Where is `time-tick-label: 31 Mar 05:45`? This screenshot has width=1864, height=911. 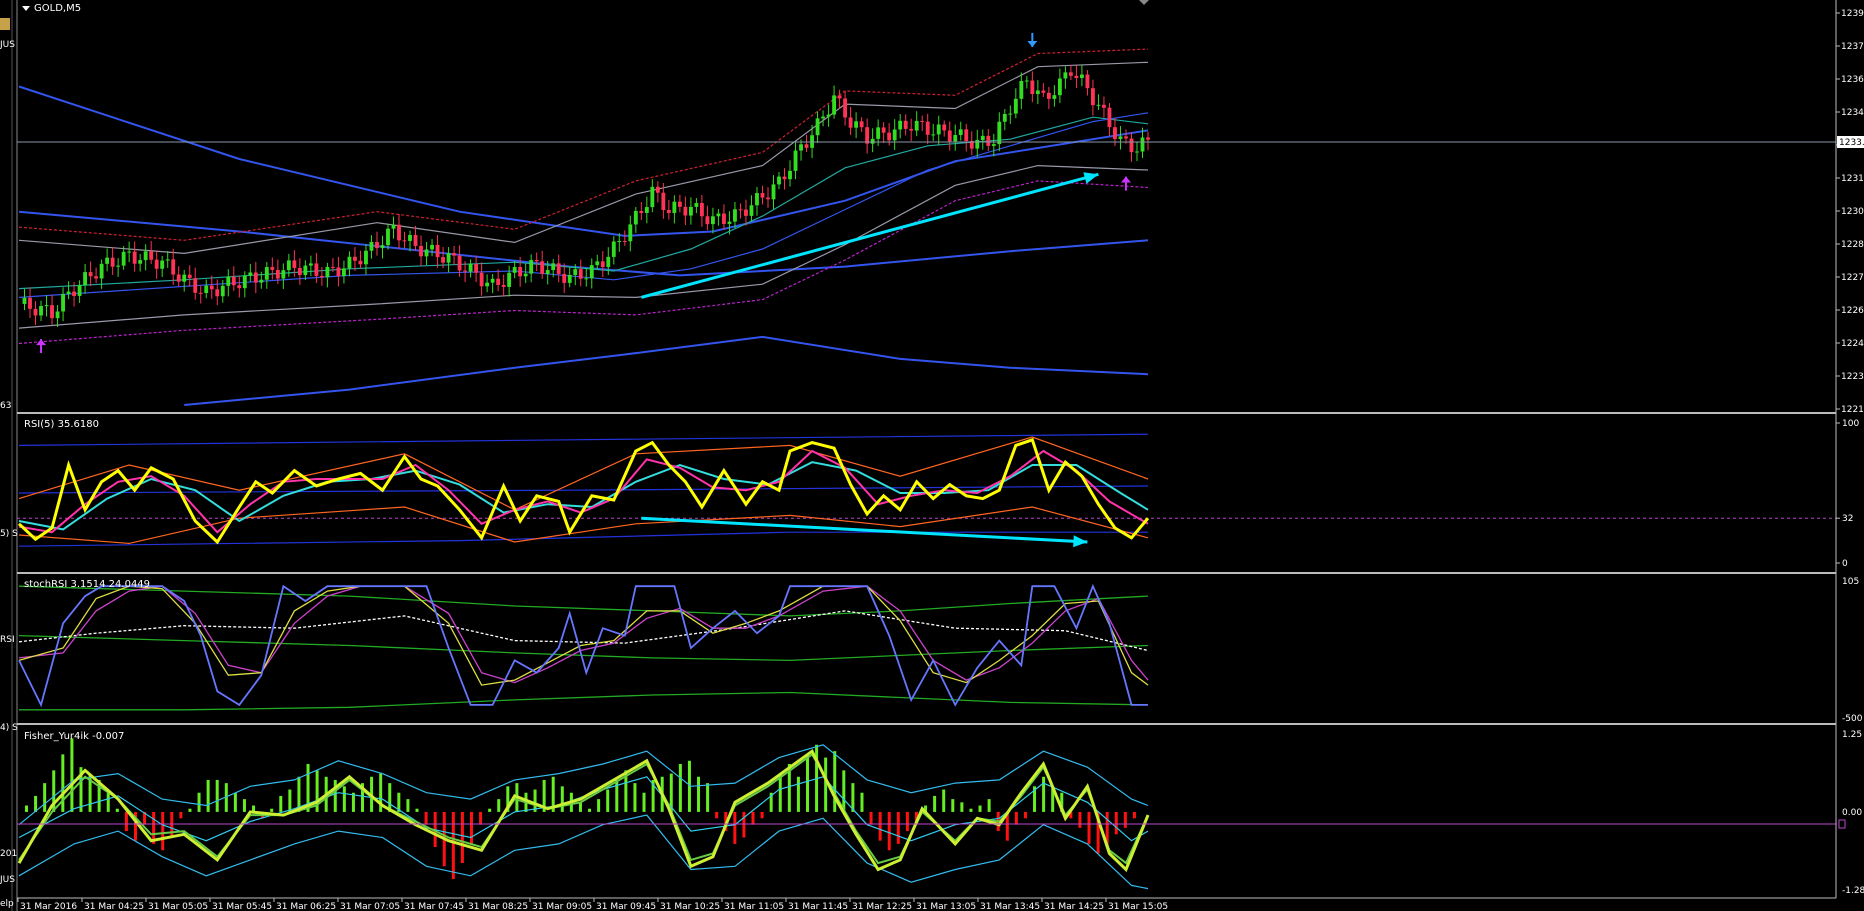 time-tick-label: 31 Mar 05:45 is located at coordinates (242, 906).